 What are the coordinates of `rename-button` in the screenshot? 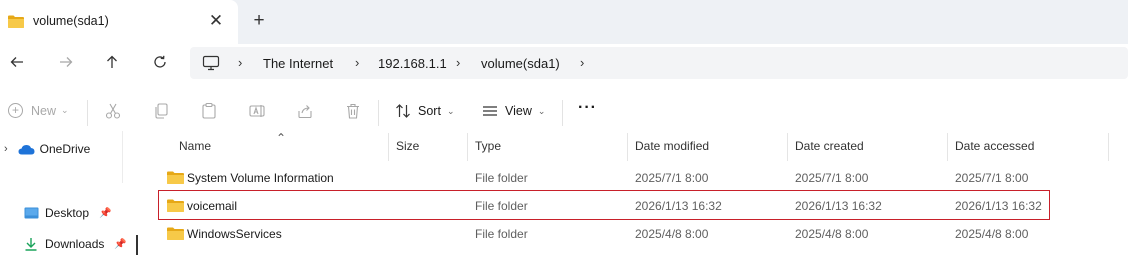 It's located at (257, 111).